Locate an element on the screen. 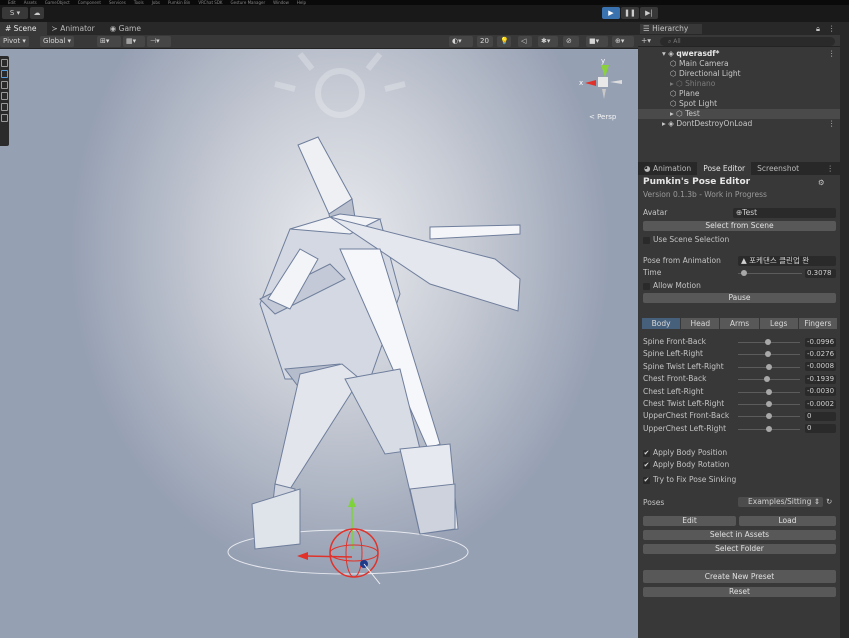 This screenshot has height=638, width=849. transform-tool-icon is located at coordinates (4, 118).